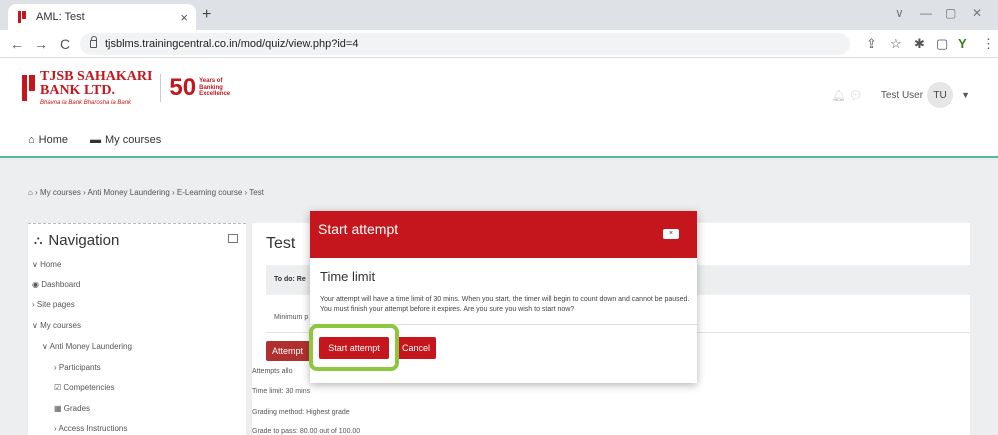 Image resolution: width=998 pixels, height=435 pixels. What do you see at coordinates (354, 347) in the screenshot?
I see `highlight-ring` at bounding box center [354, 347].